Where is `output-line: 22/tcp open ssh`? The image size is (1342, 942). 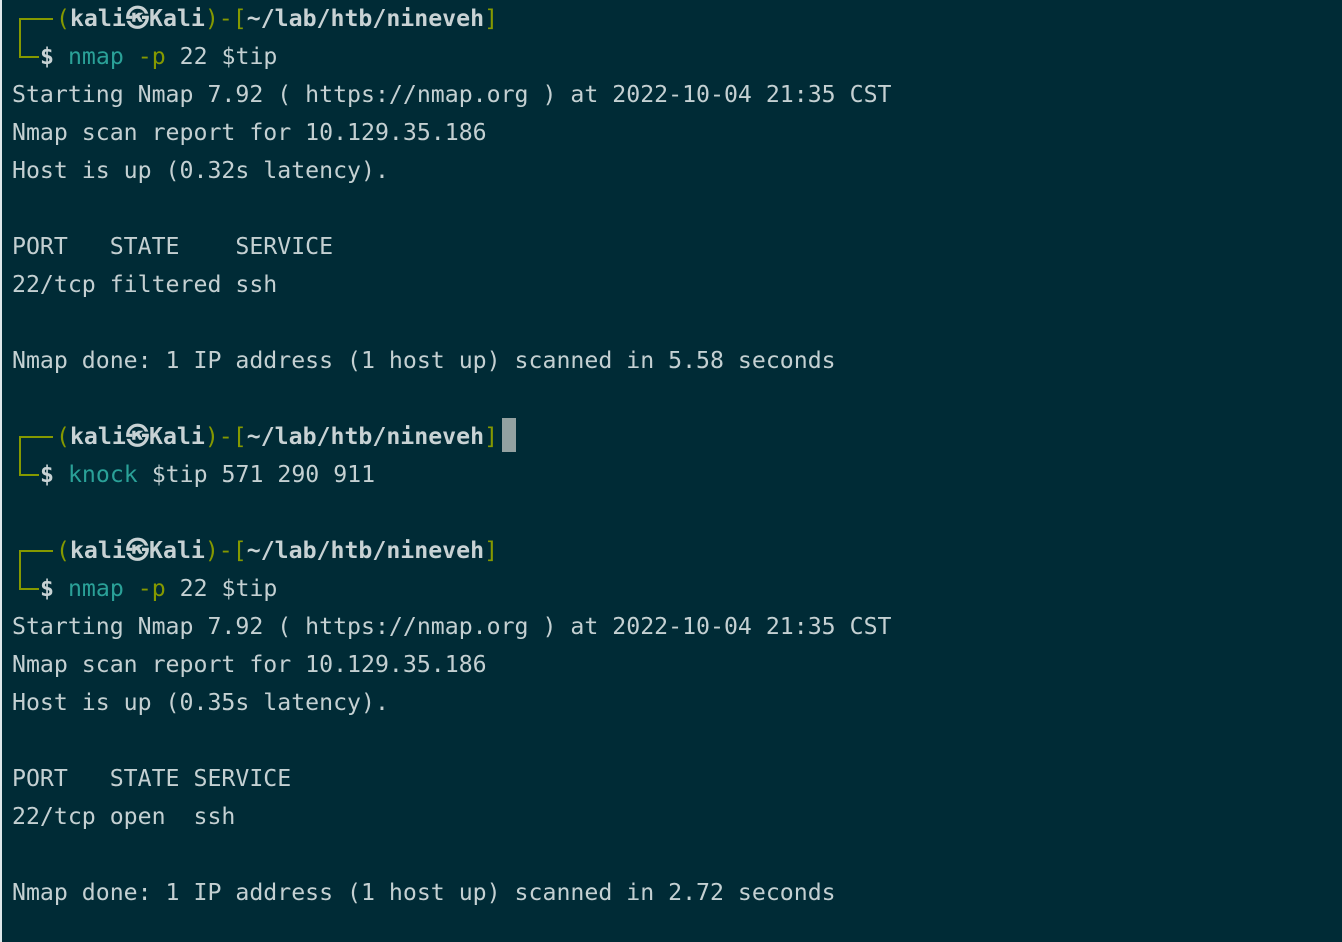 output-line: 22/tcp open ssh is located at coordinates (124, 816).